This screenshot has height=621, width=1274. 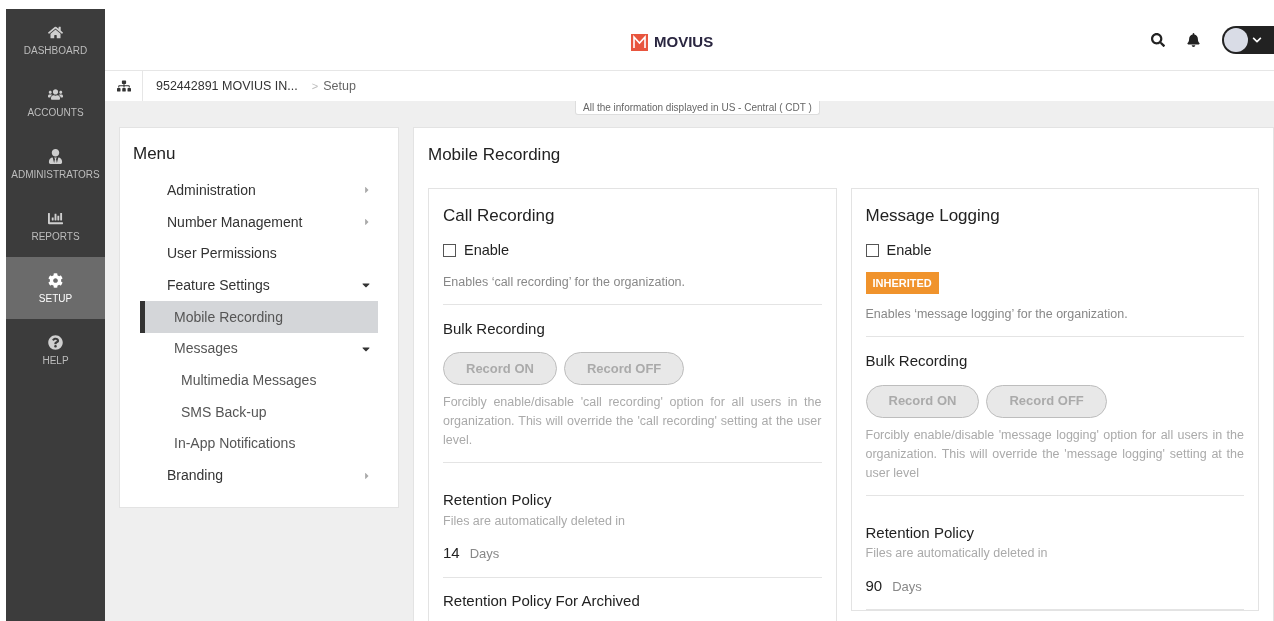 I want to click on card-title: Message Logging, so click(x=933, y=215).